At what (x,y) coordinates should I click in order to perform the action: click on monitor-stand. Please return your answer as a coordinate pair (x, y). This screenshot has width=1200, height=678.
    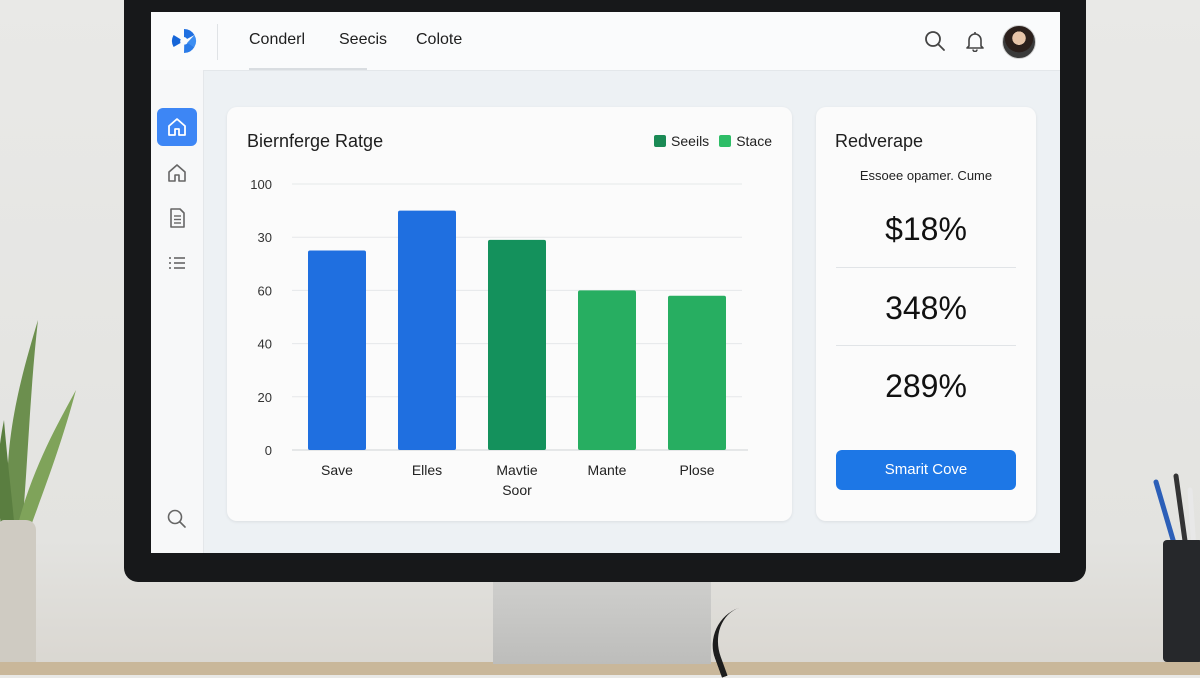
    Looking at the image, I should click on (602, 621).